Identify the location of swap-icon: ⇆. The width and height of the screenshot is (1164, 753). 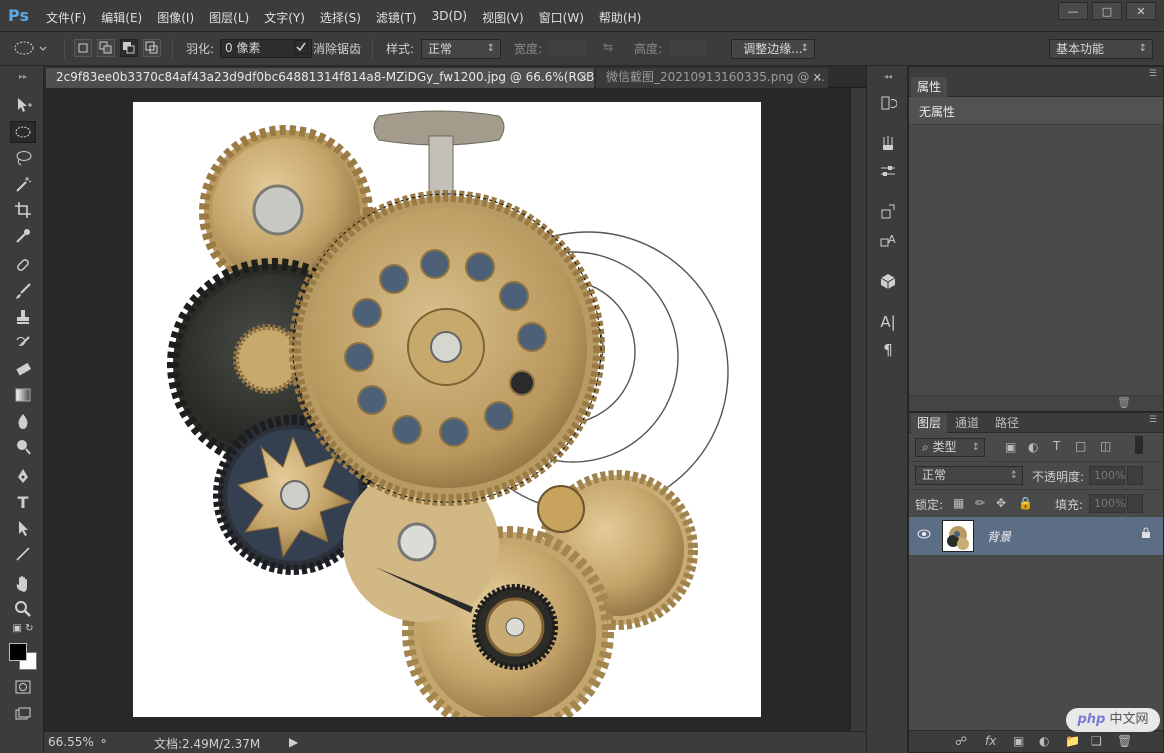
(608, 47).